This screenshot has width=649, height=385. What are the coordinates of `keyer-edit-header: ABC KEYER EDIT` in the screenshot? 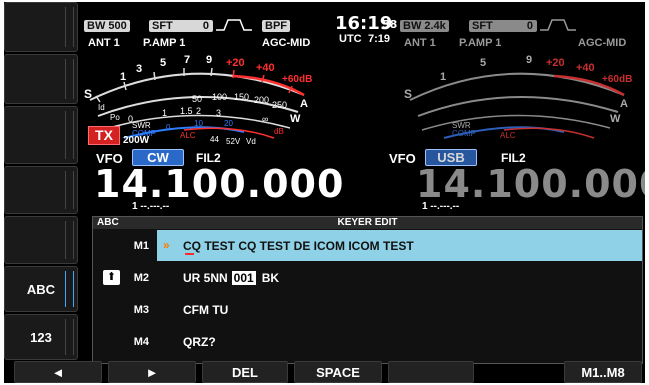 It's located at (367, 223).